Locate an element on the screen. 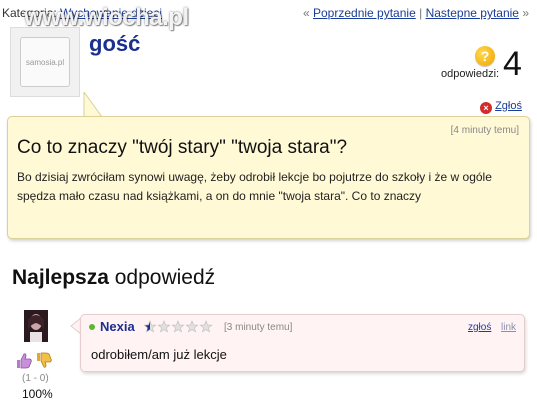 The height and width of the screenshot is (406, 537). best-answer-heading: Najlepsza odpowiedź is located at coordinates (113, 278).